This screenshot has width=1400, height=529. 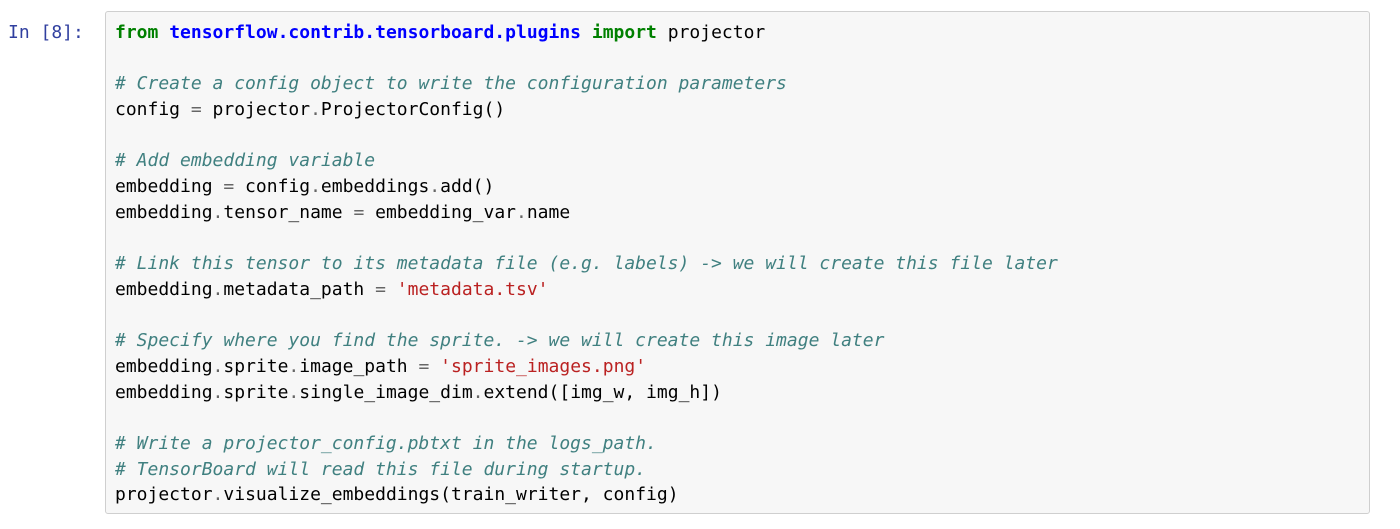 I want to click on code-token: metadata_path, so click(x=299, y=289).